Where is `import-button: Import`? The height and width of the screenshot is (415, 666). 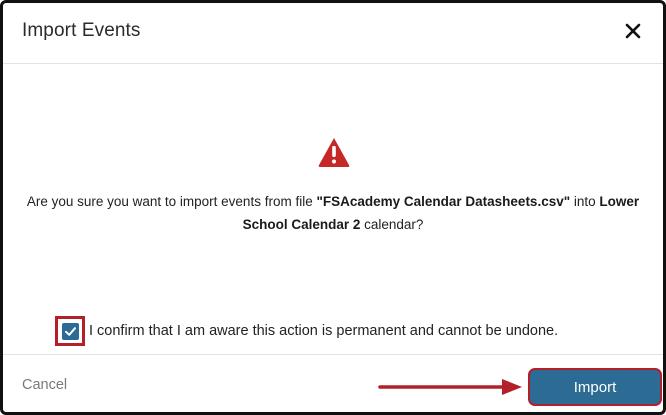
import-button: Import is located at coordinates (595, 387).